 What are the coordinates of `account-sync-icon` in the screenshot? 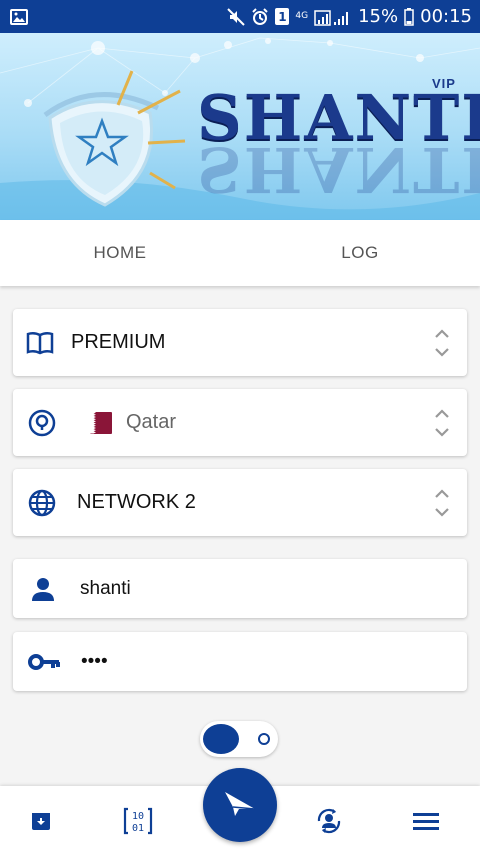 It's located at (329, 821).